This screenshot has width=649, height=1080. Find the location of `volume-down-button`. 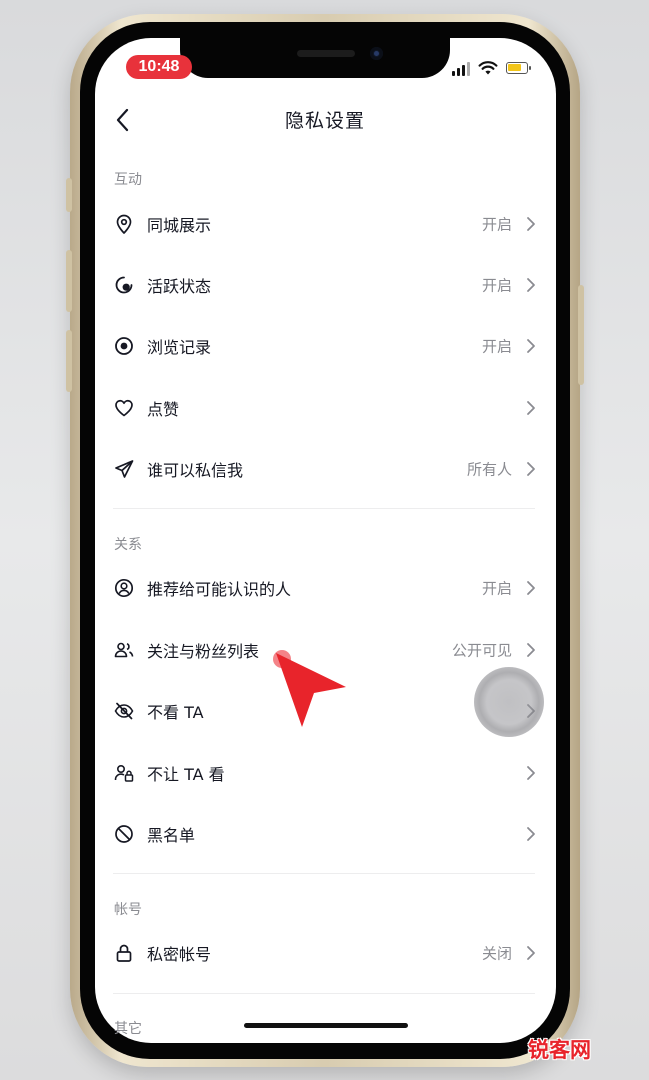

volume-down-button is located at coordinates (69, 361).